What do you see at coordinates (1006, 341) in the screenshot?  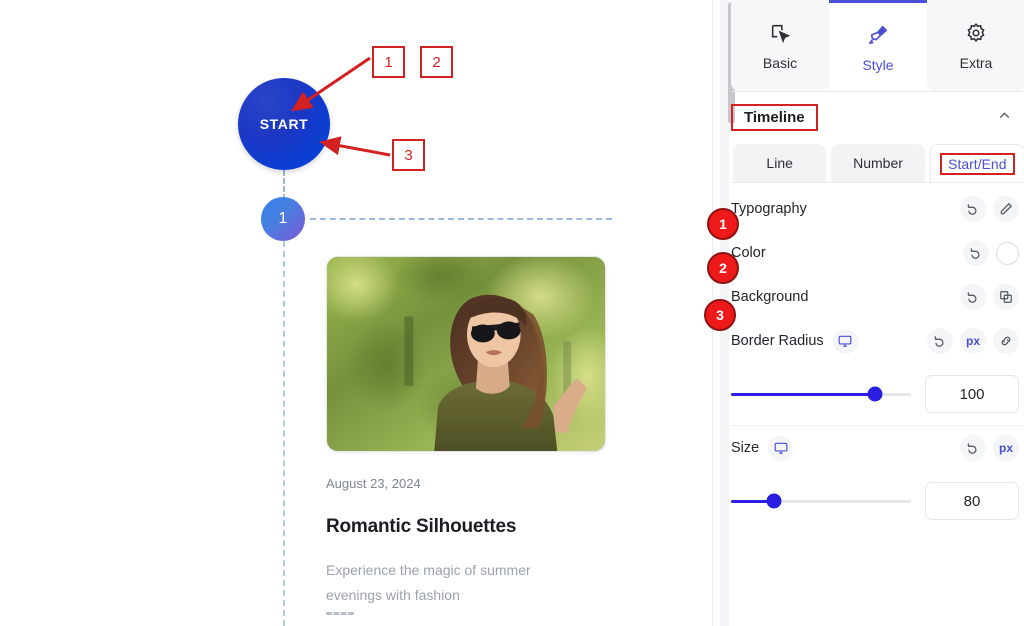 I see `border-radius-link-icon` at bounding box center [1006, 341].